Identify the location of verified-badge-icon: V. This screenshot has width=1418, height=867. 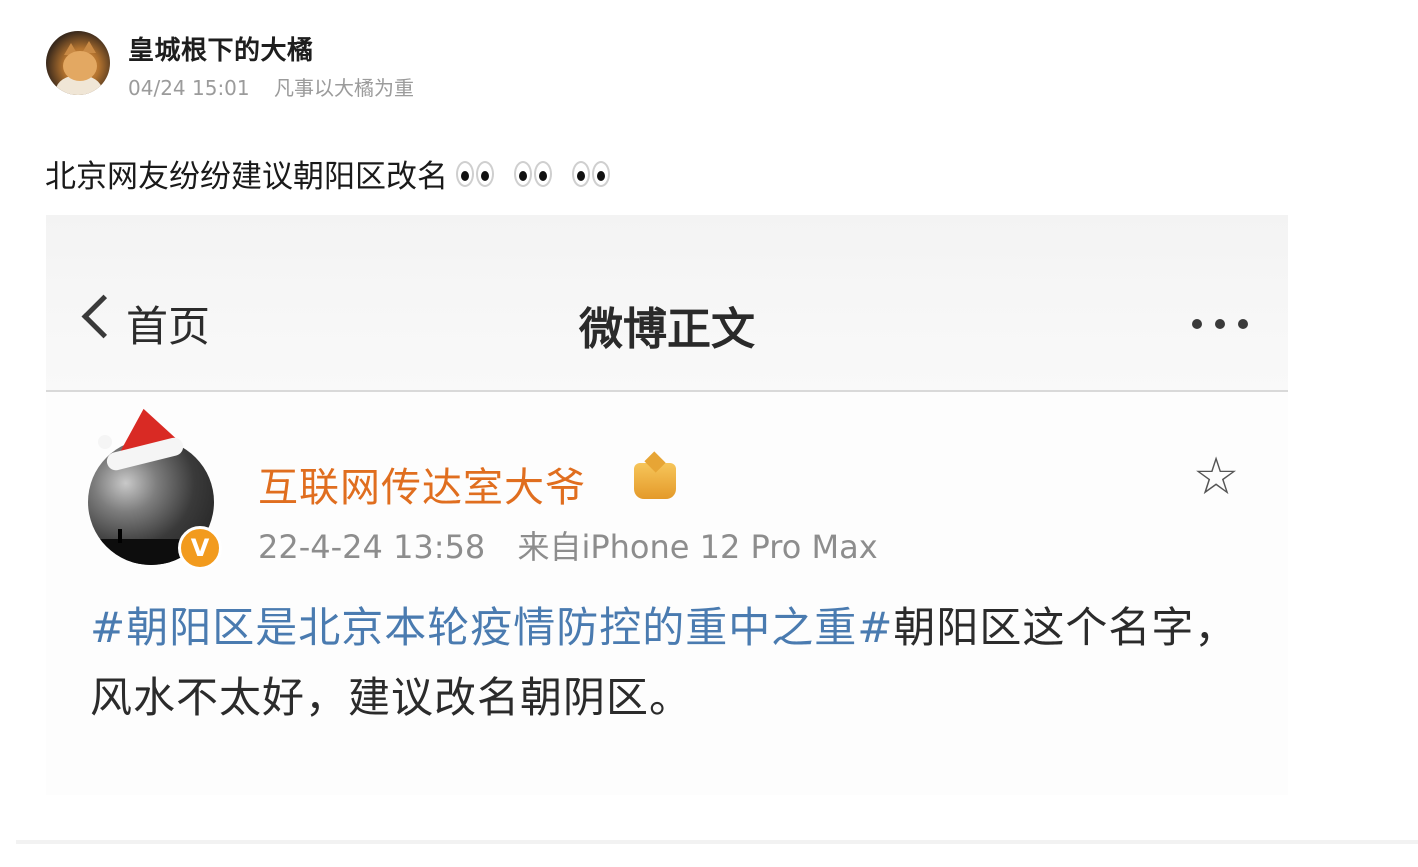
(200, 548).